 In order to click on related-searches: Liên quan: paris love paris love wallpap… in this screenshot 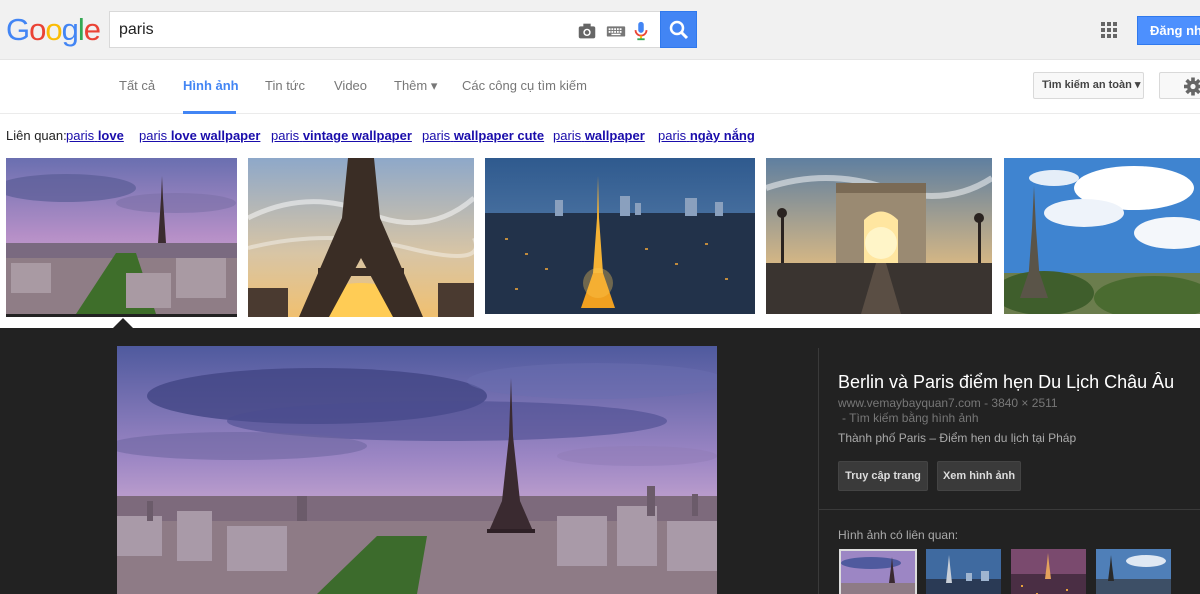, I will do `click(600, 136)`.